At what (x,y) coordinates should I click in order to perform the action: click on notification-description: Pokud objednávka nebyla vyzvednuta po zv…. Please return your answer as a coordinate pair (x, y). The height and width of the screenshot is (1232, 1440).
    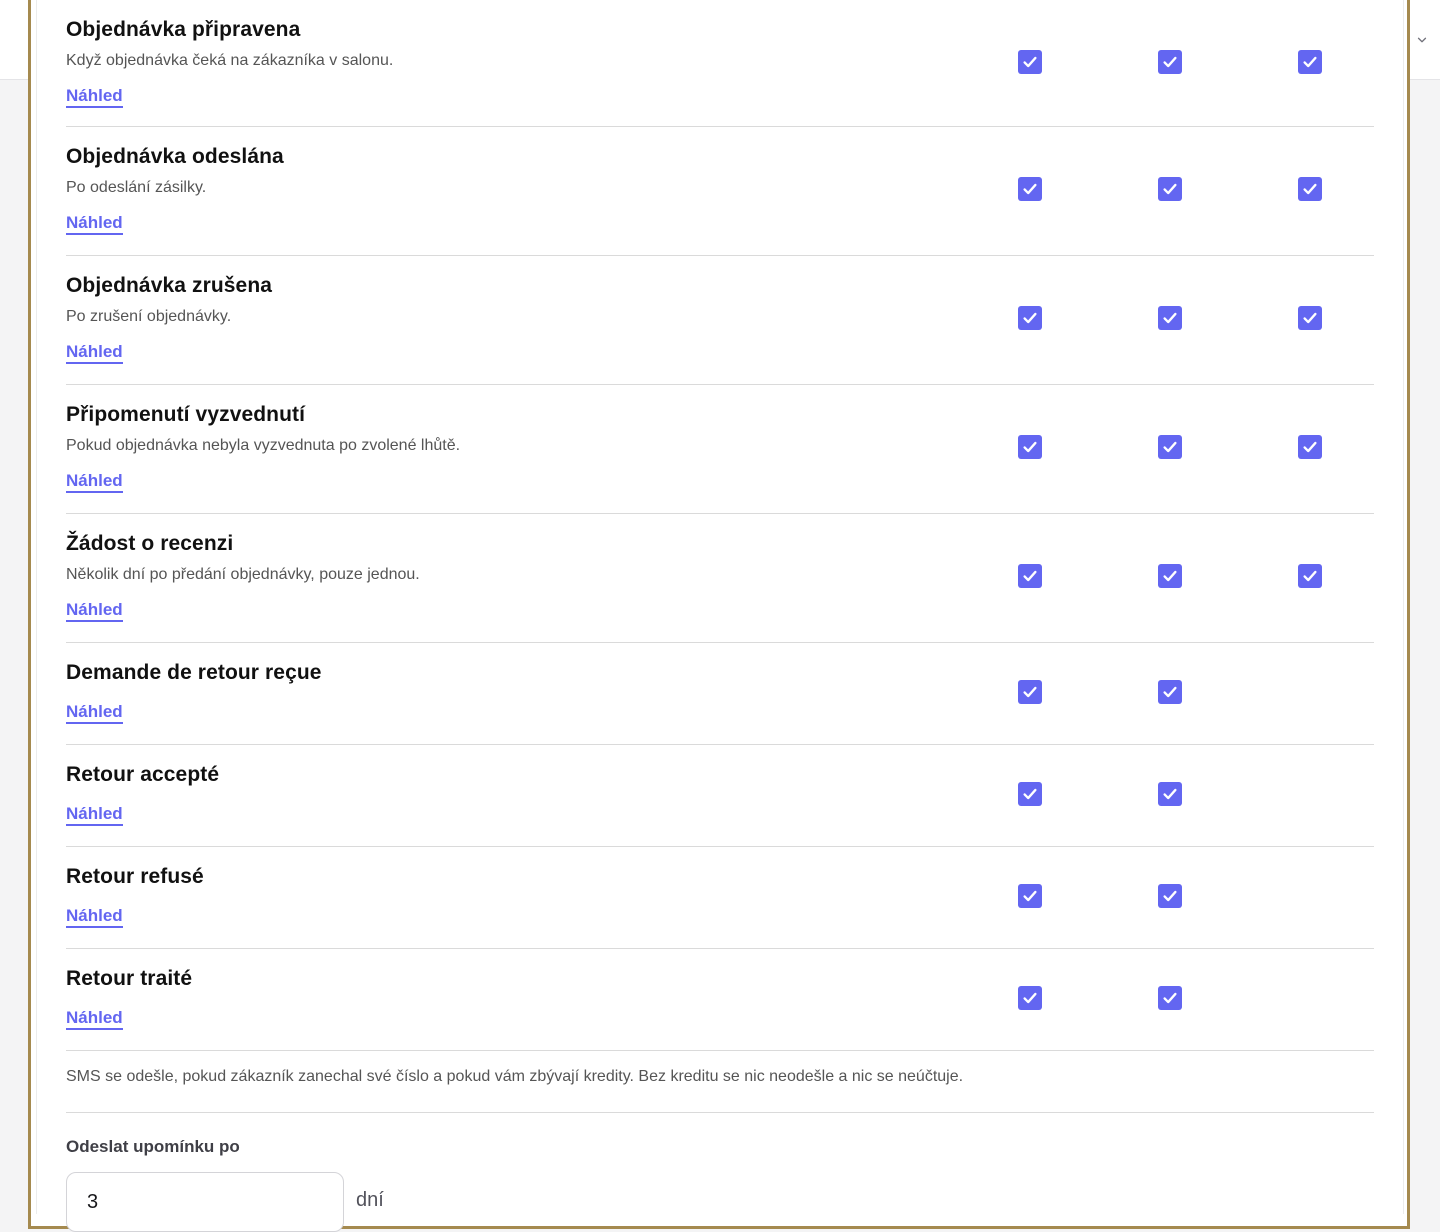
    Looking at the image, I should click on (263, 445).